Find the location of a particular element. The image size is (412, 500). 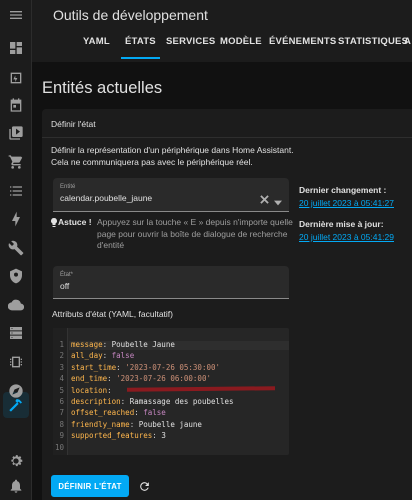

chevron-down-icon is located at coordinates (278, 199).